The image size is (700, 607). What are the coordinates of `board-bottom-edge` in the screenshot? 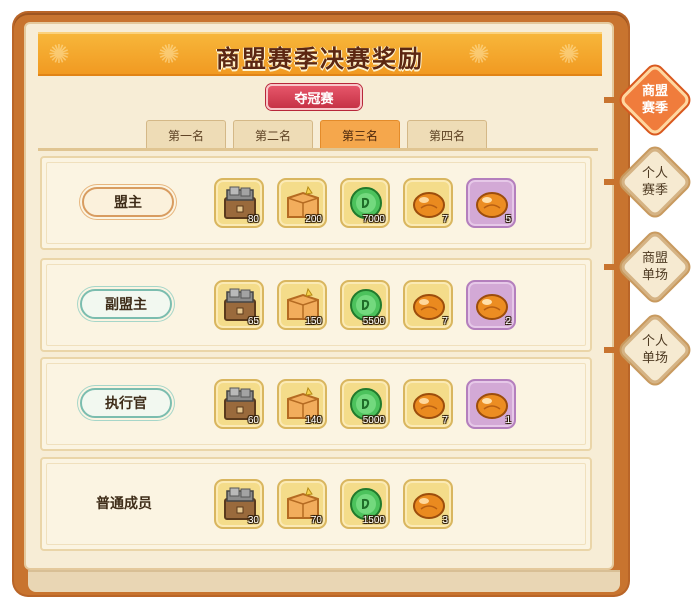 It's located at (324, 581).